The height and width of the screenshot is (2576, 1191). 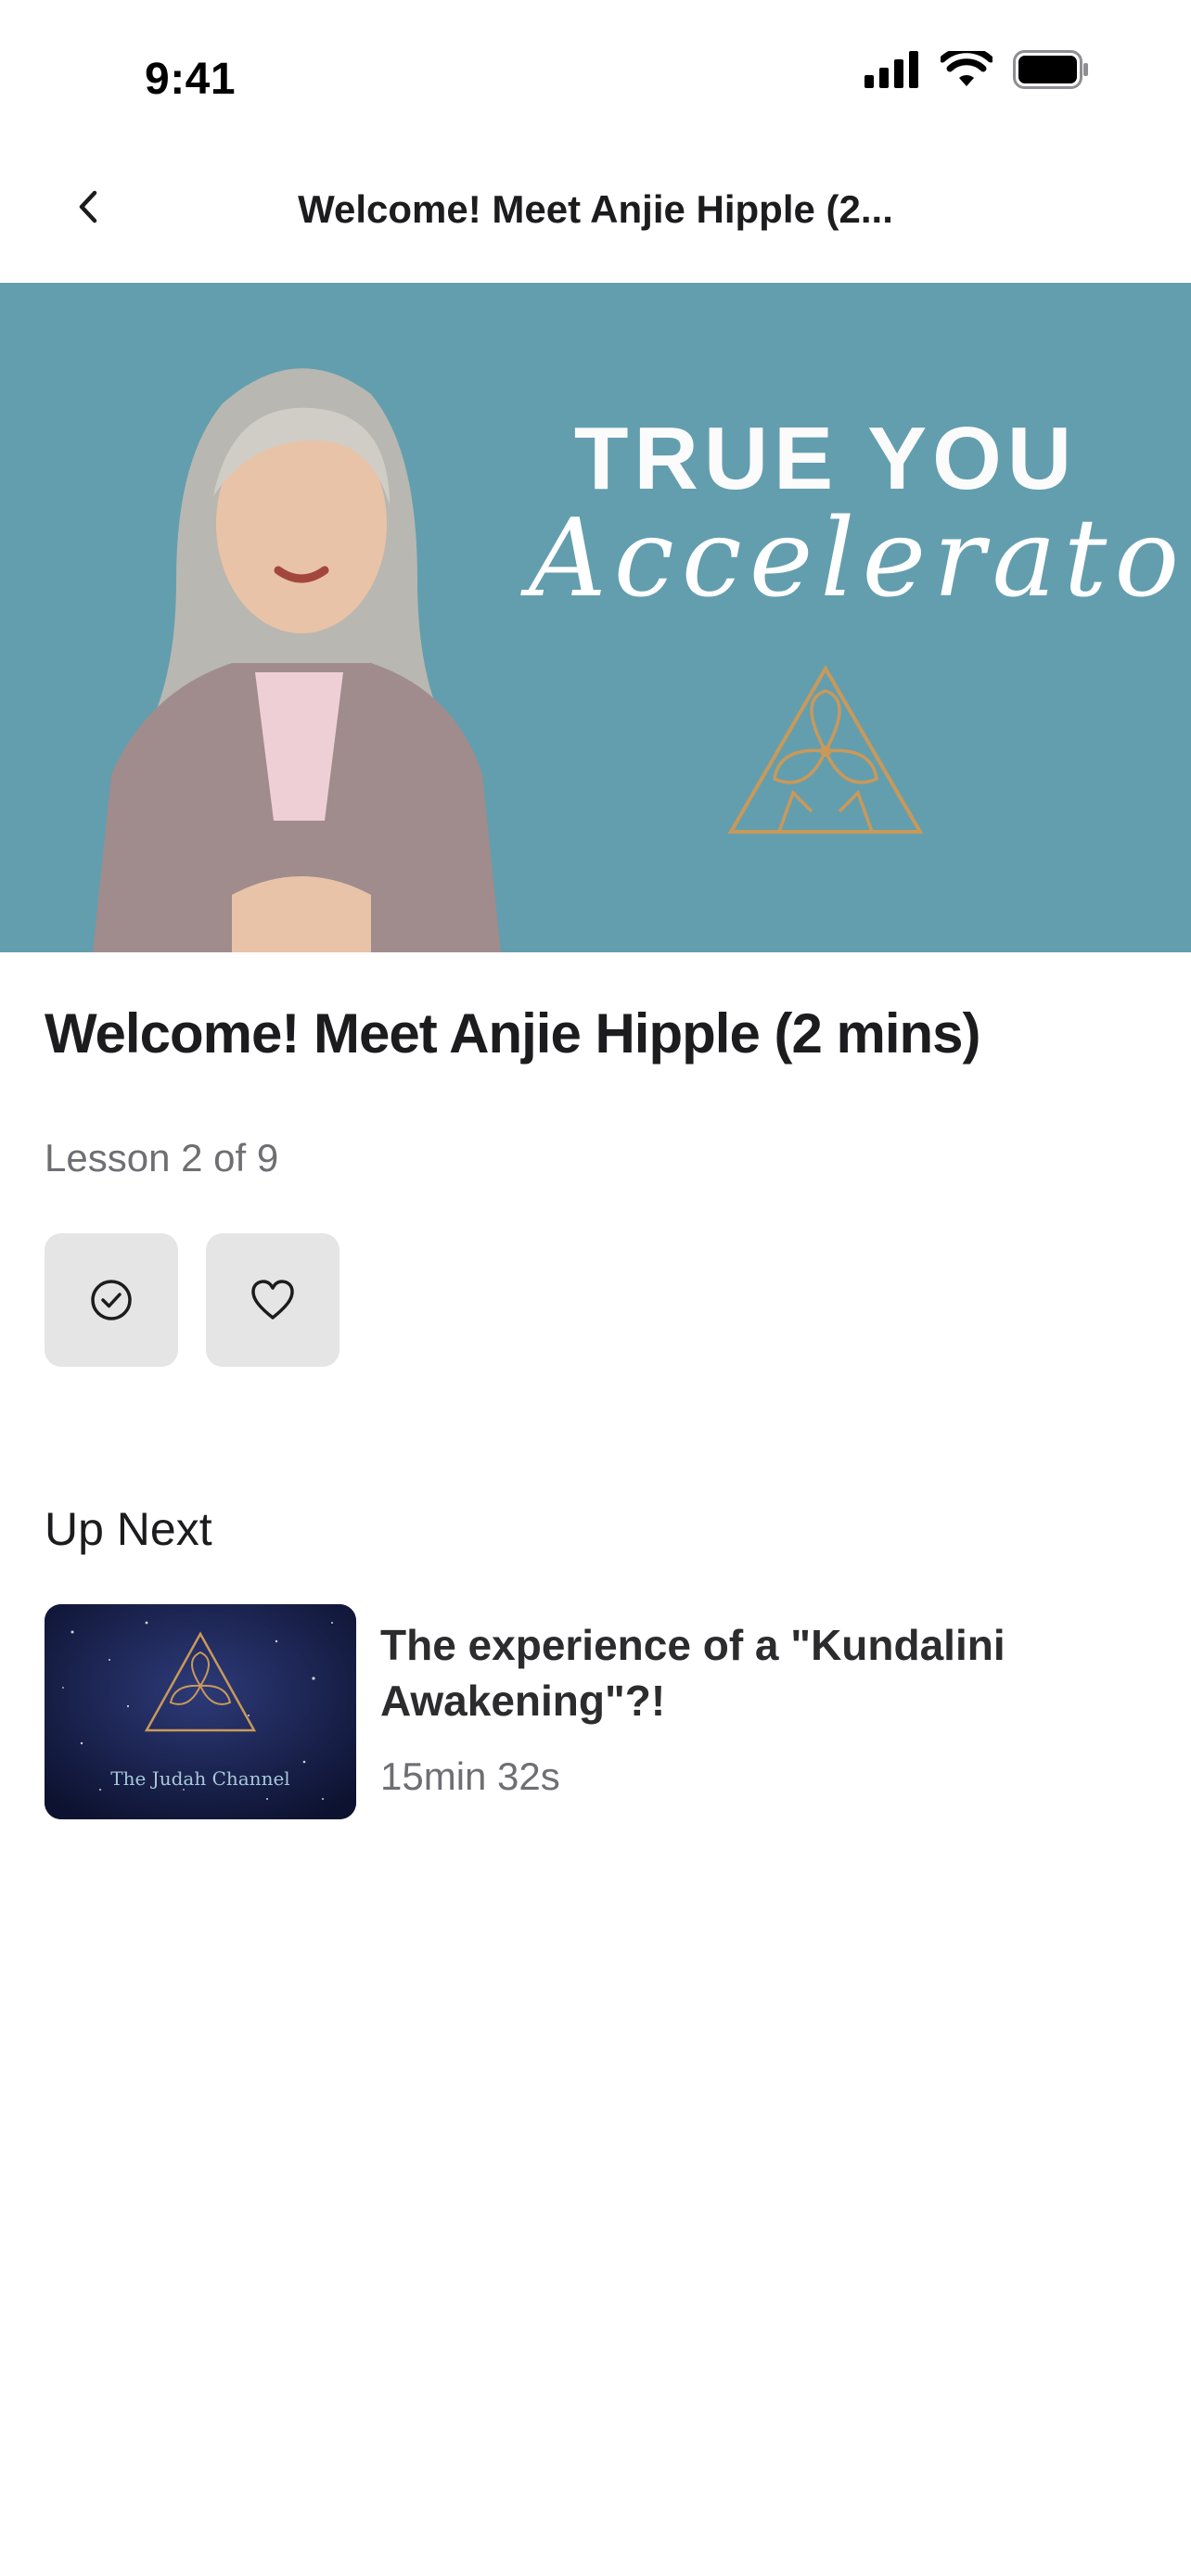 What do you see at coordinates (513, 1033) in the screenshot?
I see `lesson-title: Welcome! Meet Anjie Hipple (2 mins)` at bounding box center [513, 1033].